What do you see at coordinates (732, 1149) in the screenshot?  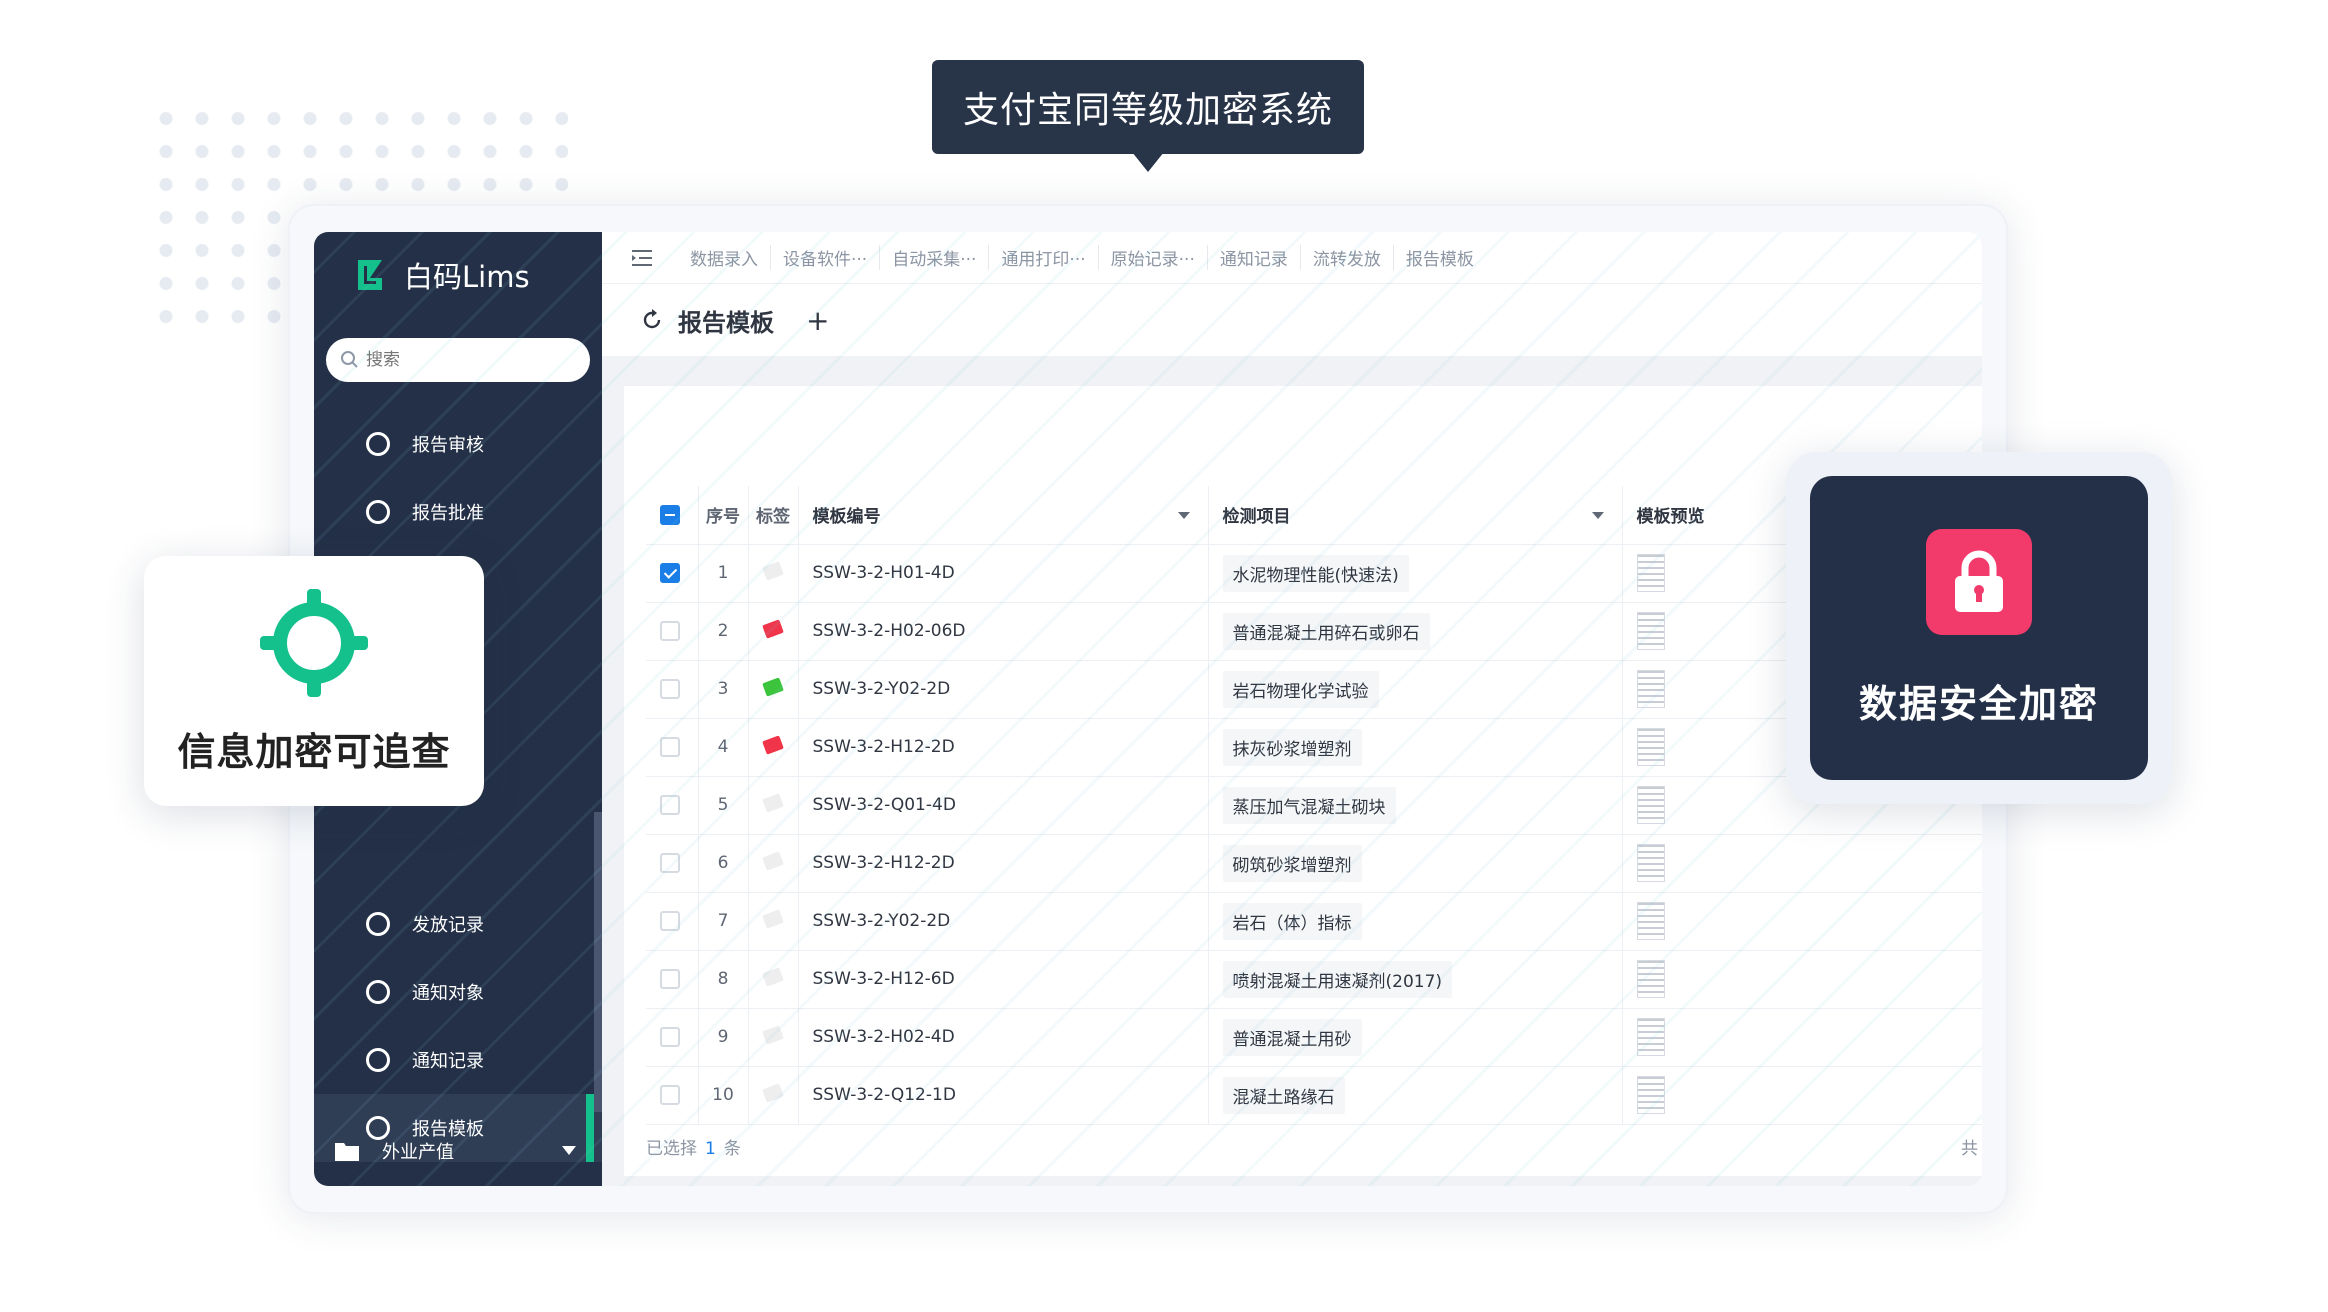 I see `selected-suffix: 条` at bounding box center [732, 1149].